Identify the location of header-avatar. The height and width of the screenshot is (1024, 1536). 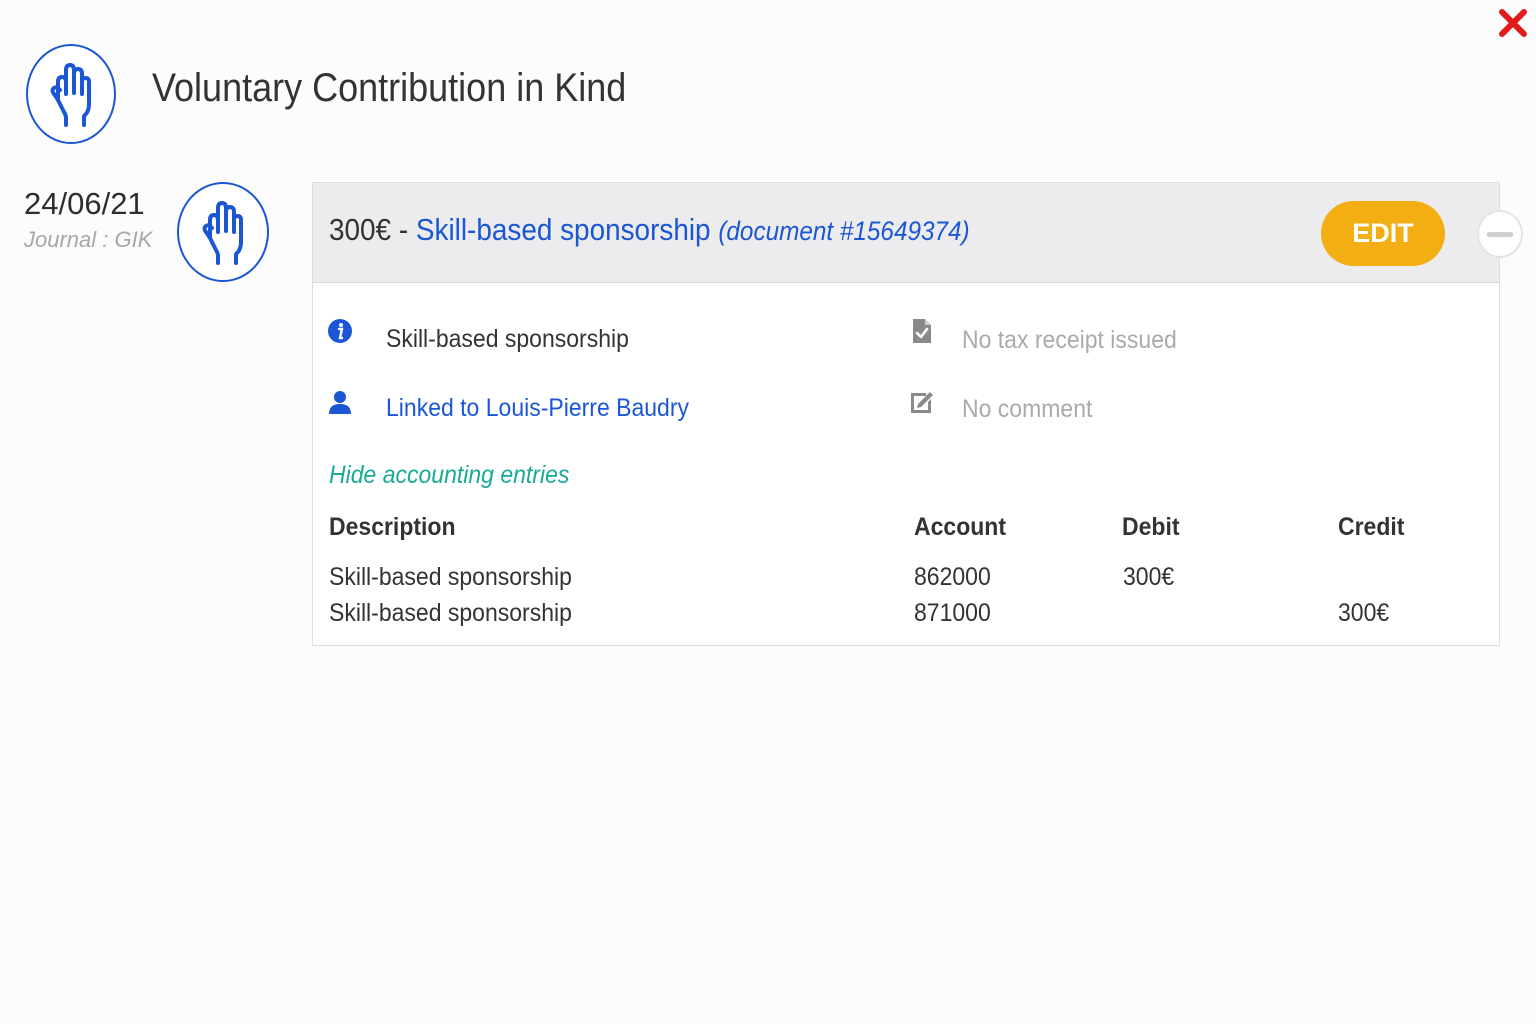
(71, 94).